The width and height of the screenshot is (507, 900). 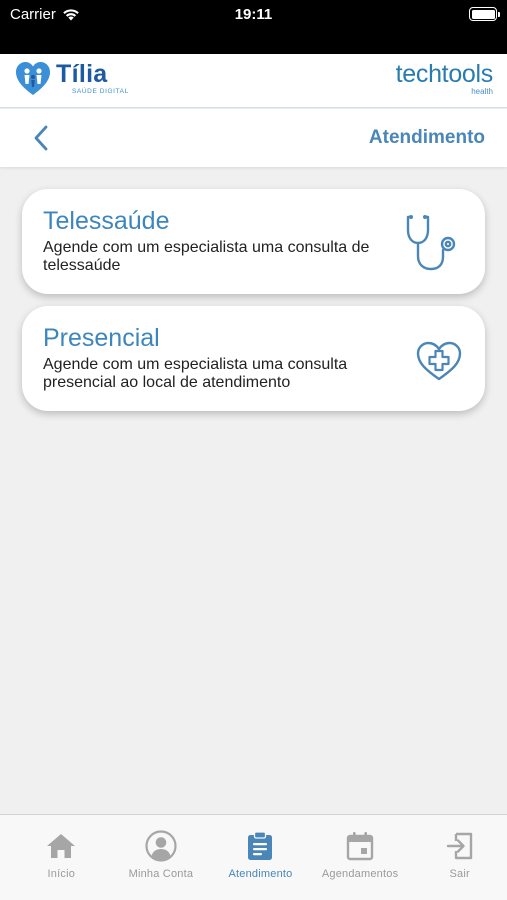 I want to click on tab-label: Atendimento, so click(x=260, y=874).